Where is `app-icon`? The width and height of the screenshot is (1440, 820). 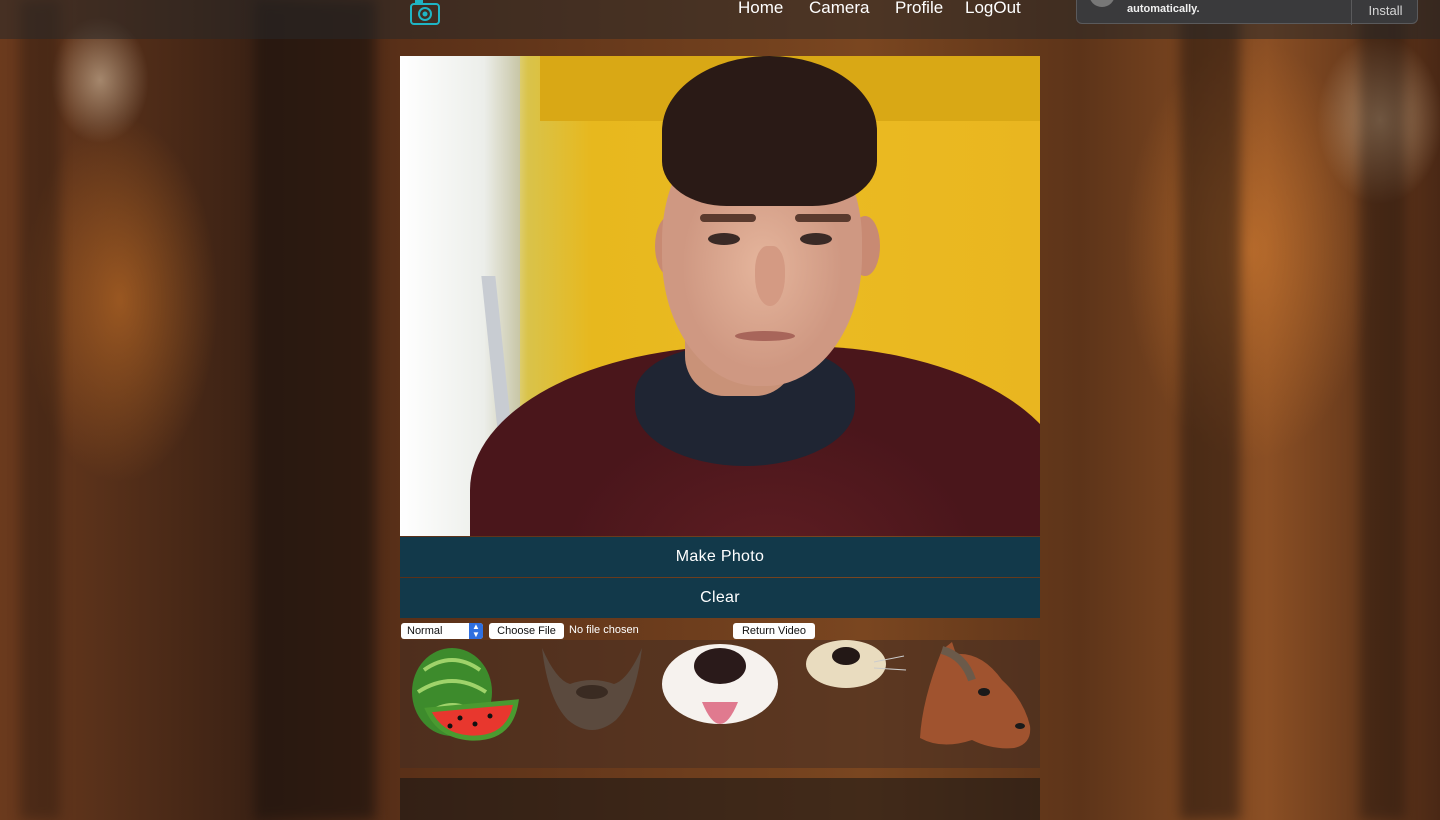 app-icon is located at coordinates (1102, 3).